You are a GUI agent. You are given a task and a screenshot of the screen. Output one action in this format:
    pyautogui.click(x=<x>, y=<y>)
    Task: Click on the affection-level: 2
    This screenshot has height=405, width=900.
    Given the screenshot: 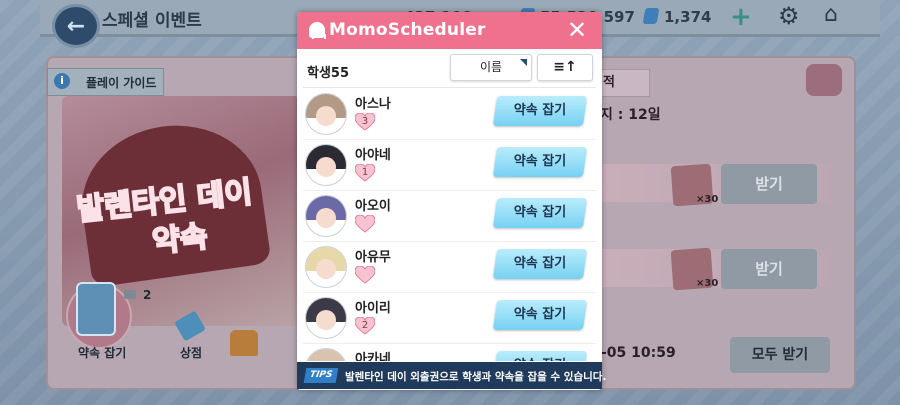 What is the action you would take?
    pyautogui.click(x=365, y=325)
    